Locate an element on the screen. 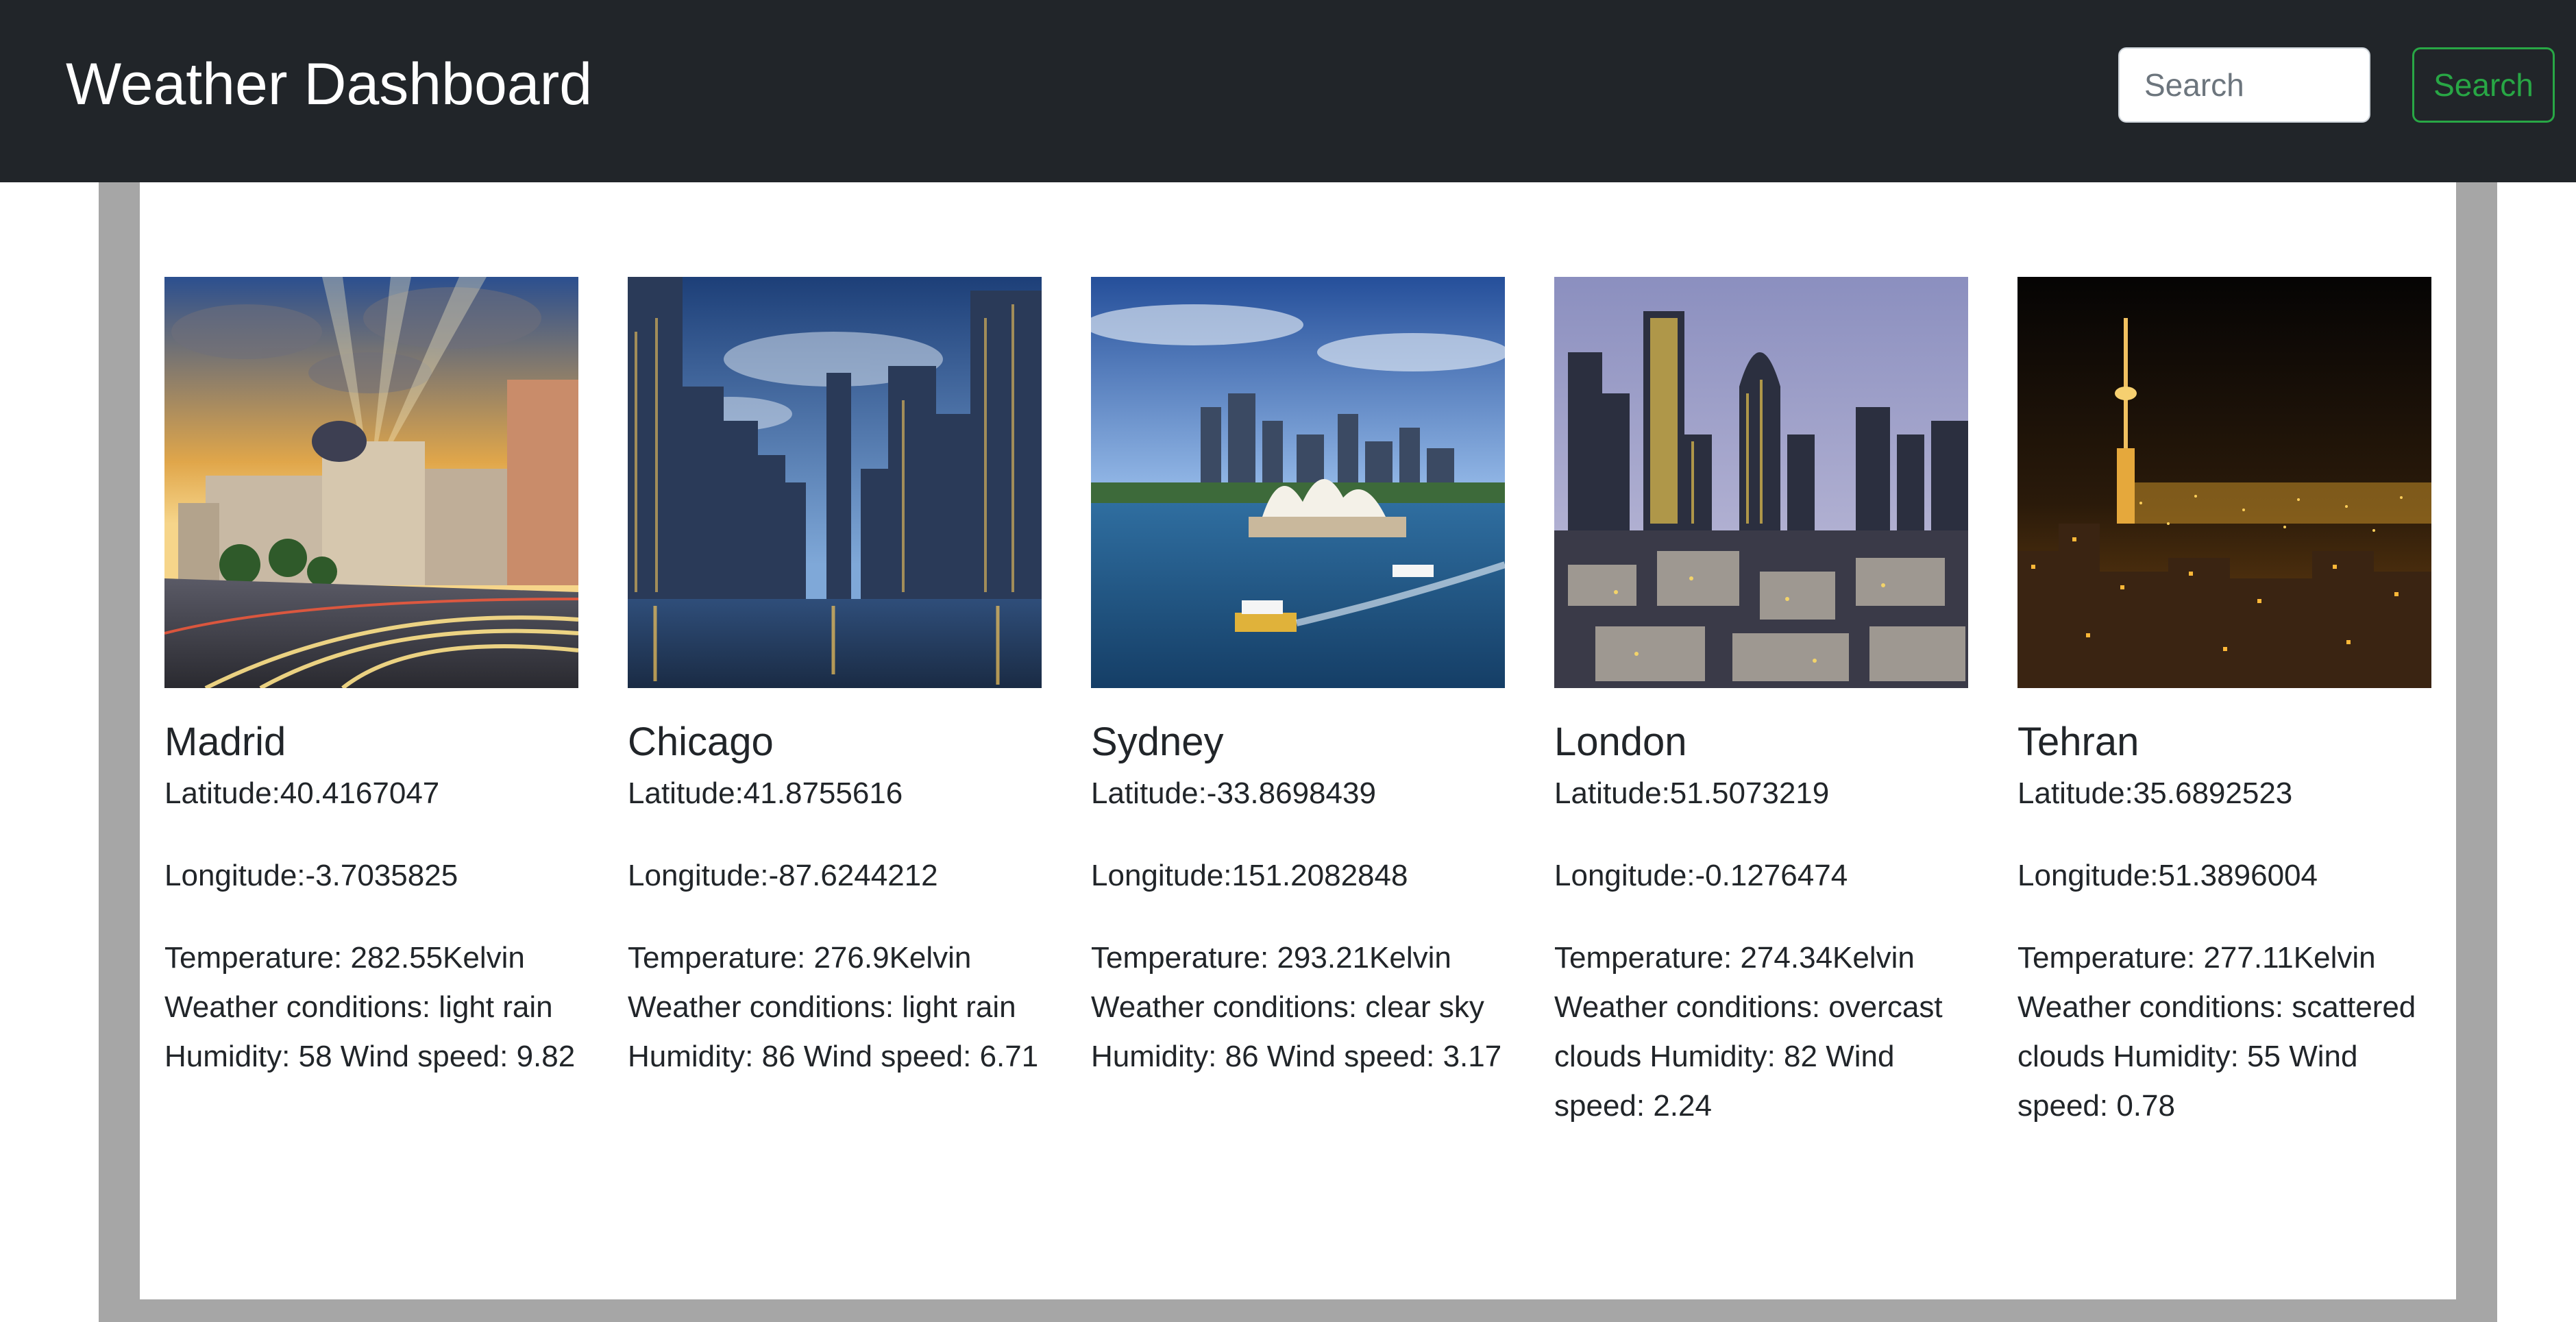  navbar: Weather Dashboard Search is located at coordinates (1288, 91).